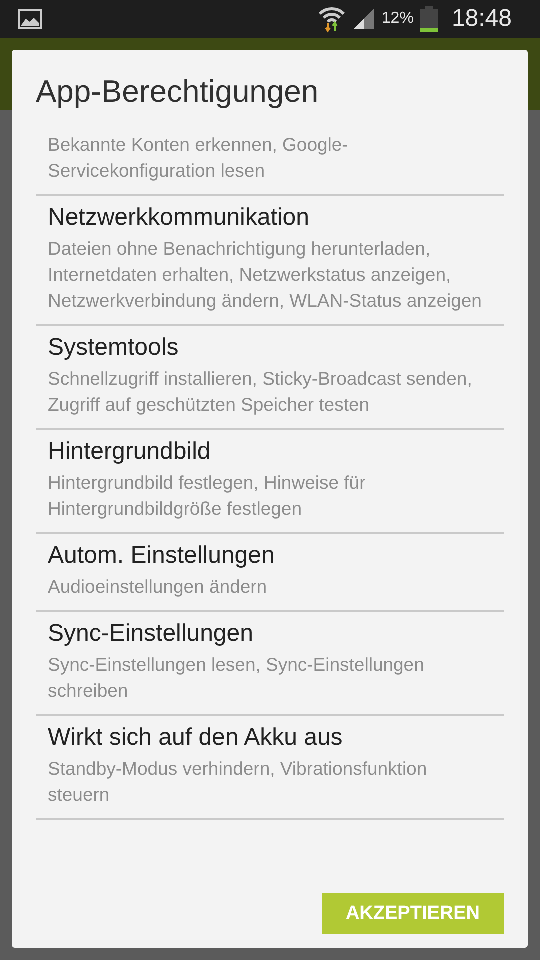  Describe the element at coordinates (199, 158) in the screenshot. I see `permission-description: Bekannte Konten erkennen, Google-Servicekonfiguration lesen` at that location.